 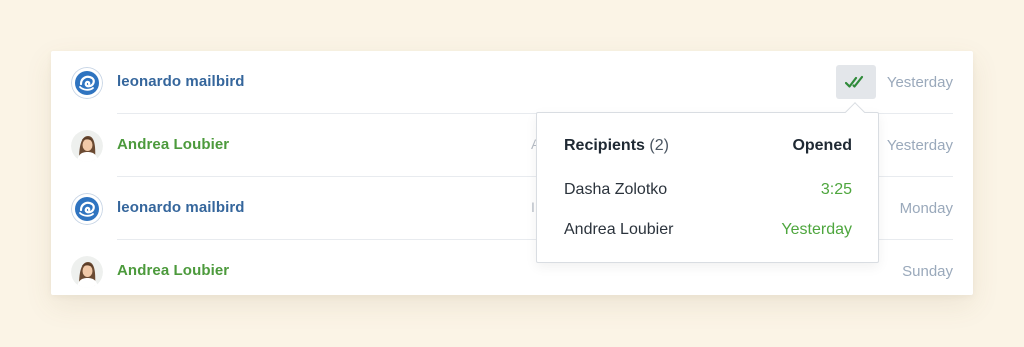 What do you see at coordinates (836, 189) in the screenshot?
I see `opened-time: 3:25` at bounding box center [836, 189].